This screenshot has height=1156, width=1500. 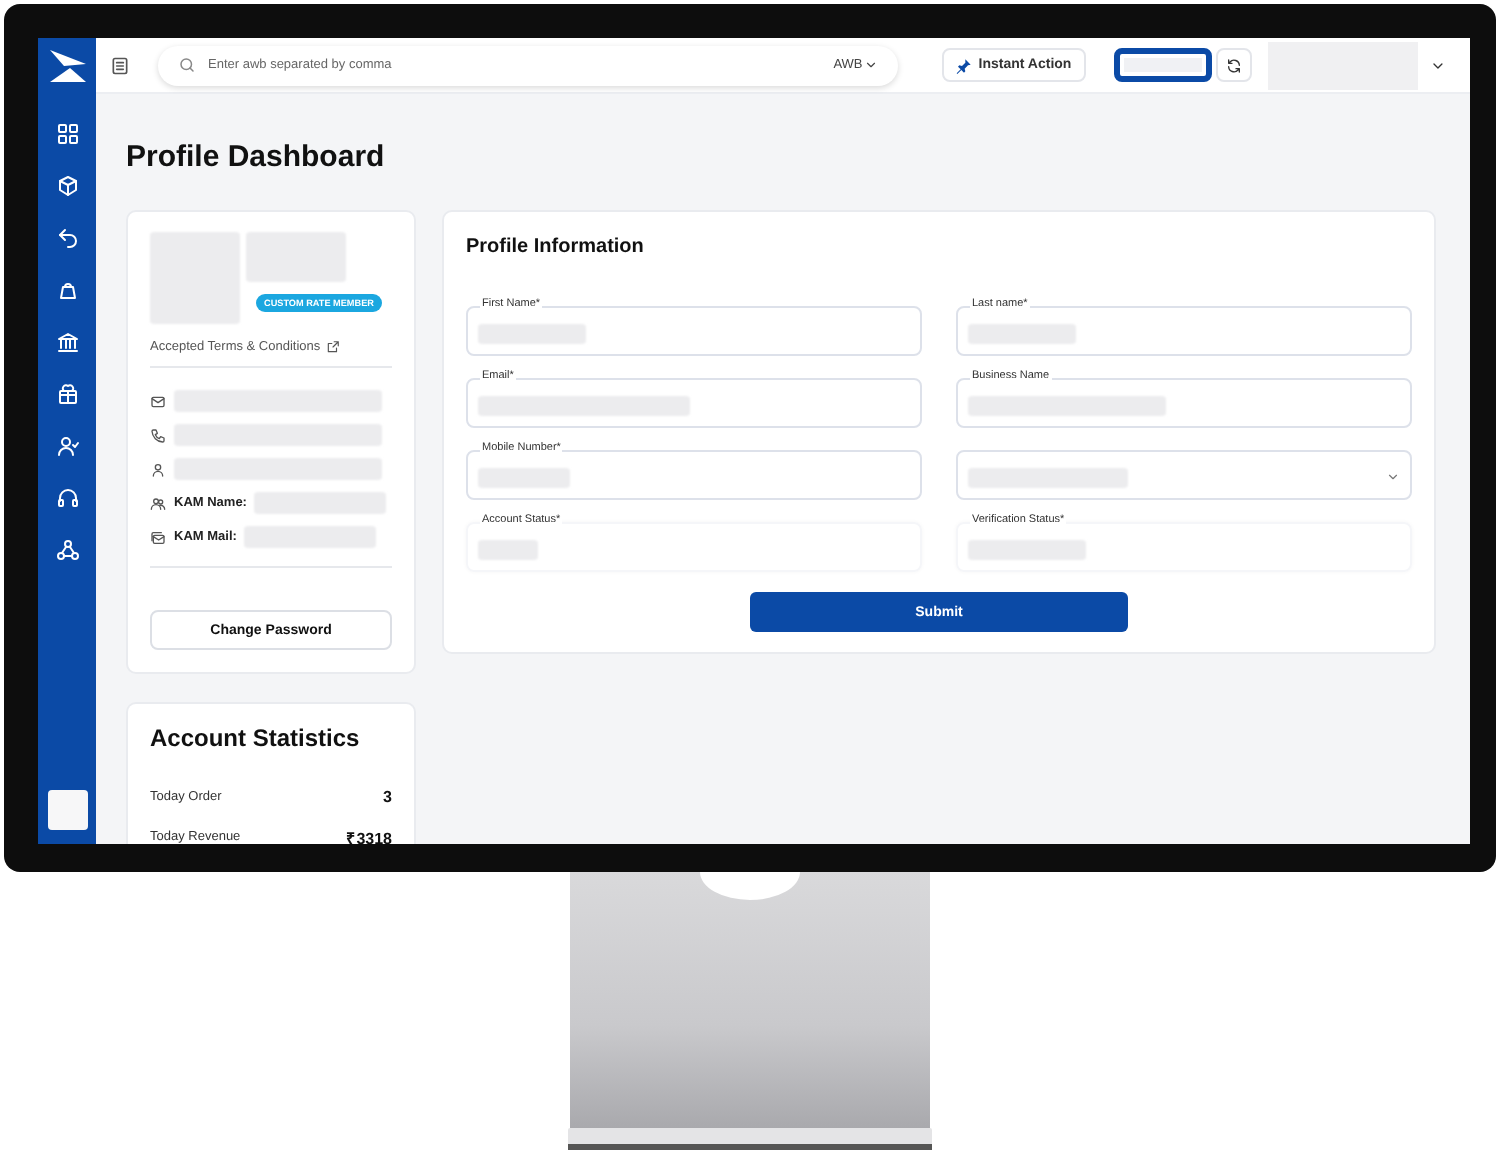 I want to click on card-title: Account Statistics, so click(x=256, y=738).